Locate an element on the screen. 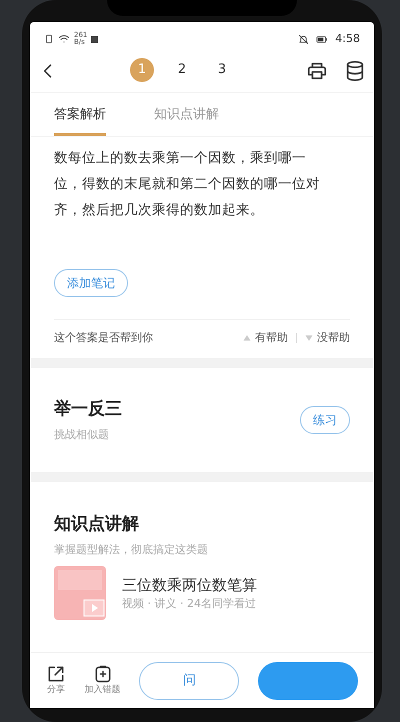  video-item: 三位数乘两位数笔算 视频 · 讲义 · 24名同学看过 is located at coordinates (202, 593).